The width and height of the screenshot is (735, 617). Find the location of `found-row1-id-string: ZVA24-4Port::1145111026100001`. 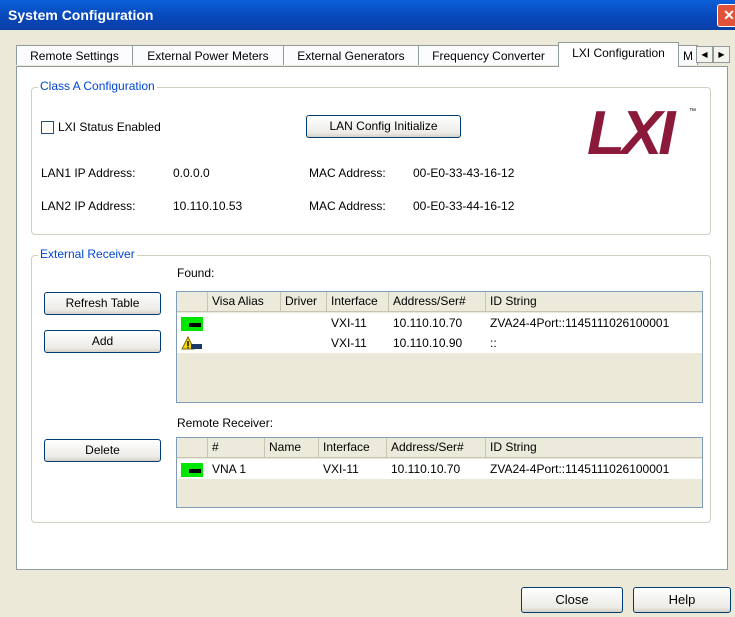

found-row1-id-string: ZVA24-4Port::1145111026100001 is located at coordinates (578, 323).